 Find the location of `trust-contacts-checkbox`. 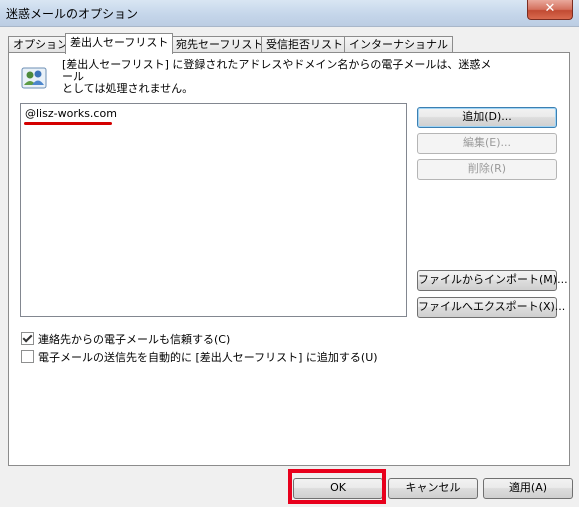

trust-contacts-checkbox is located at coordinates (27, 338).